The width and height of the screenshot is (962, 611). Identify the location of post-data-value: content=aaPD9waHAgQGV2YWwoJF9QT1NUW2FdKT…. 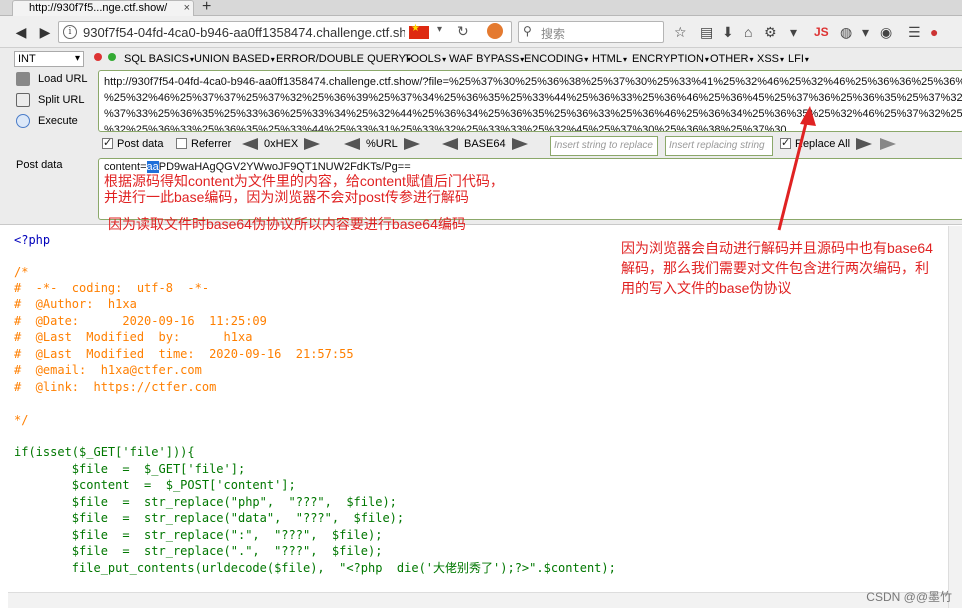
(531, 167).